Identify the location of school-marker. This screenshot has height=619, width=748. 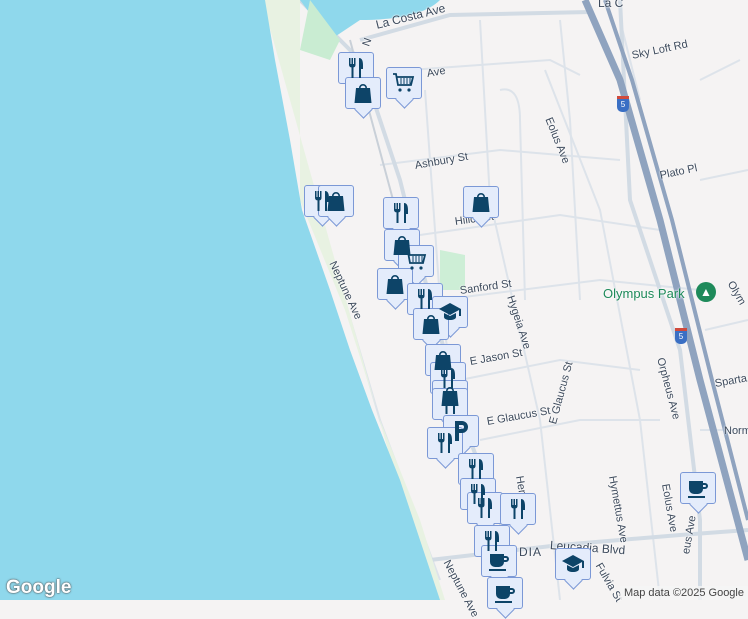
(573, 564).